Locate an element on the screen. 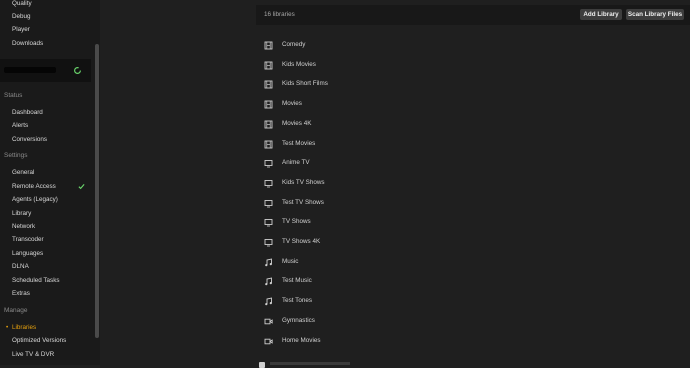  section-header-status: Status is located at coordinates (13, 95).